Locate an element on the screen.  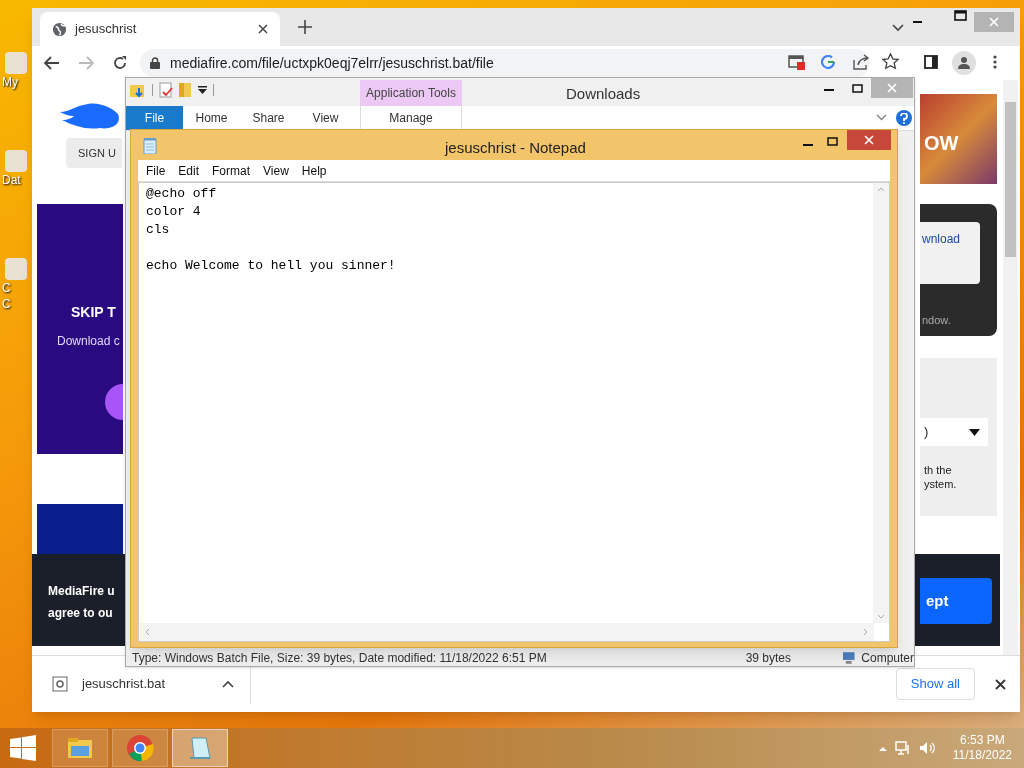
menu-item: Help is located at coordinates (314, 170).